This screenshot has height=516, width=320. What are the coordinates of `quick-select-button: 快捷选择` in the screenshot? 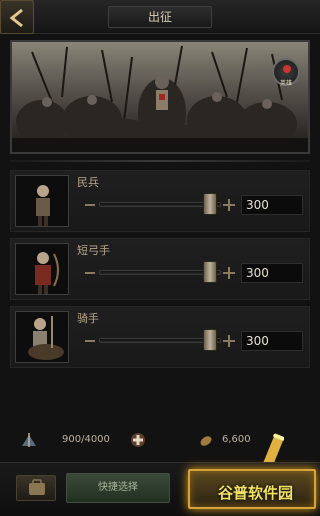 It's located at (118, 488).